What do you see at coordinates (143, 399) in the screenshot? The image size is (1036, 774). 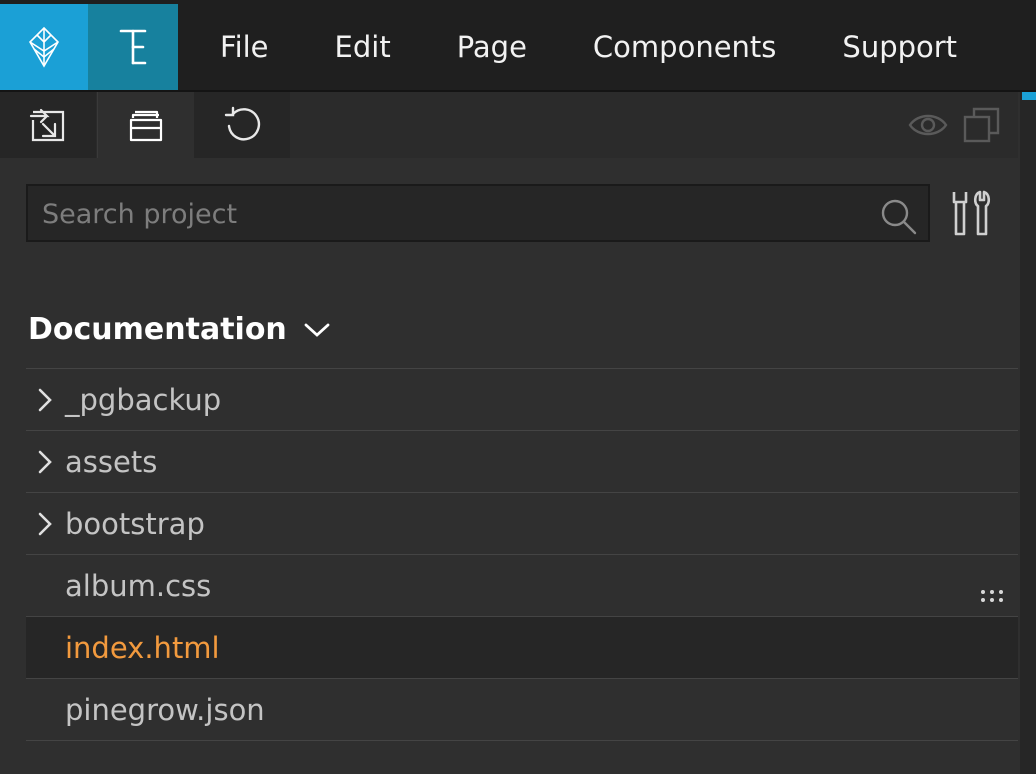 I see `tree-item-label: _pgbackup` at bounding box center [143, 399].